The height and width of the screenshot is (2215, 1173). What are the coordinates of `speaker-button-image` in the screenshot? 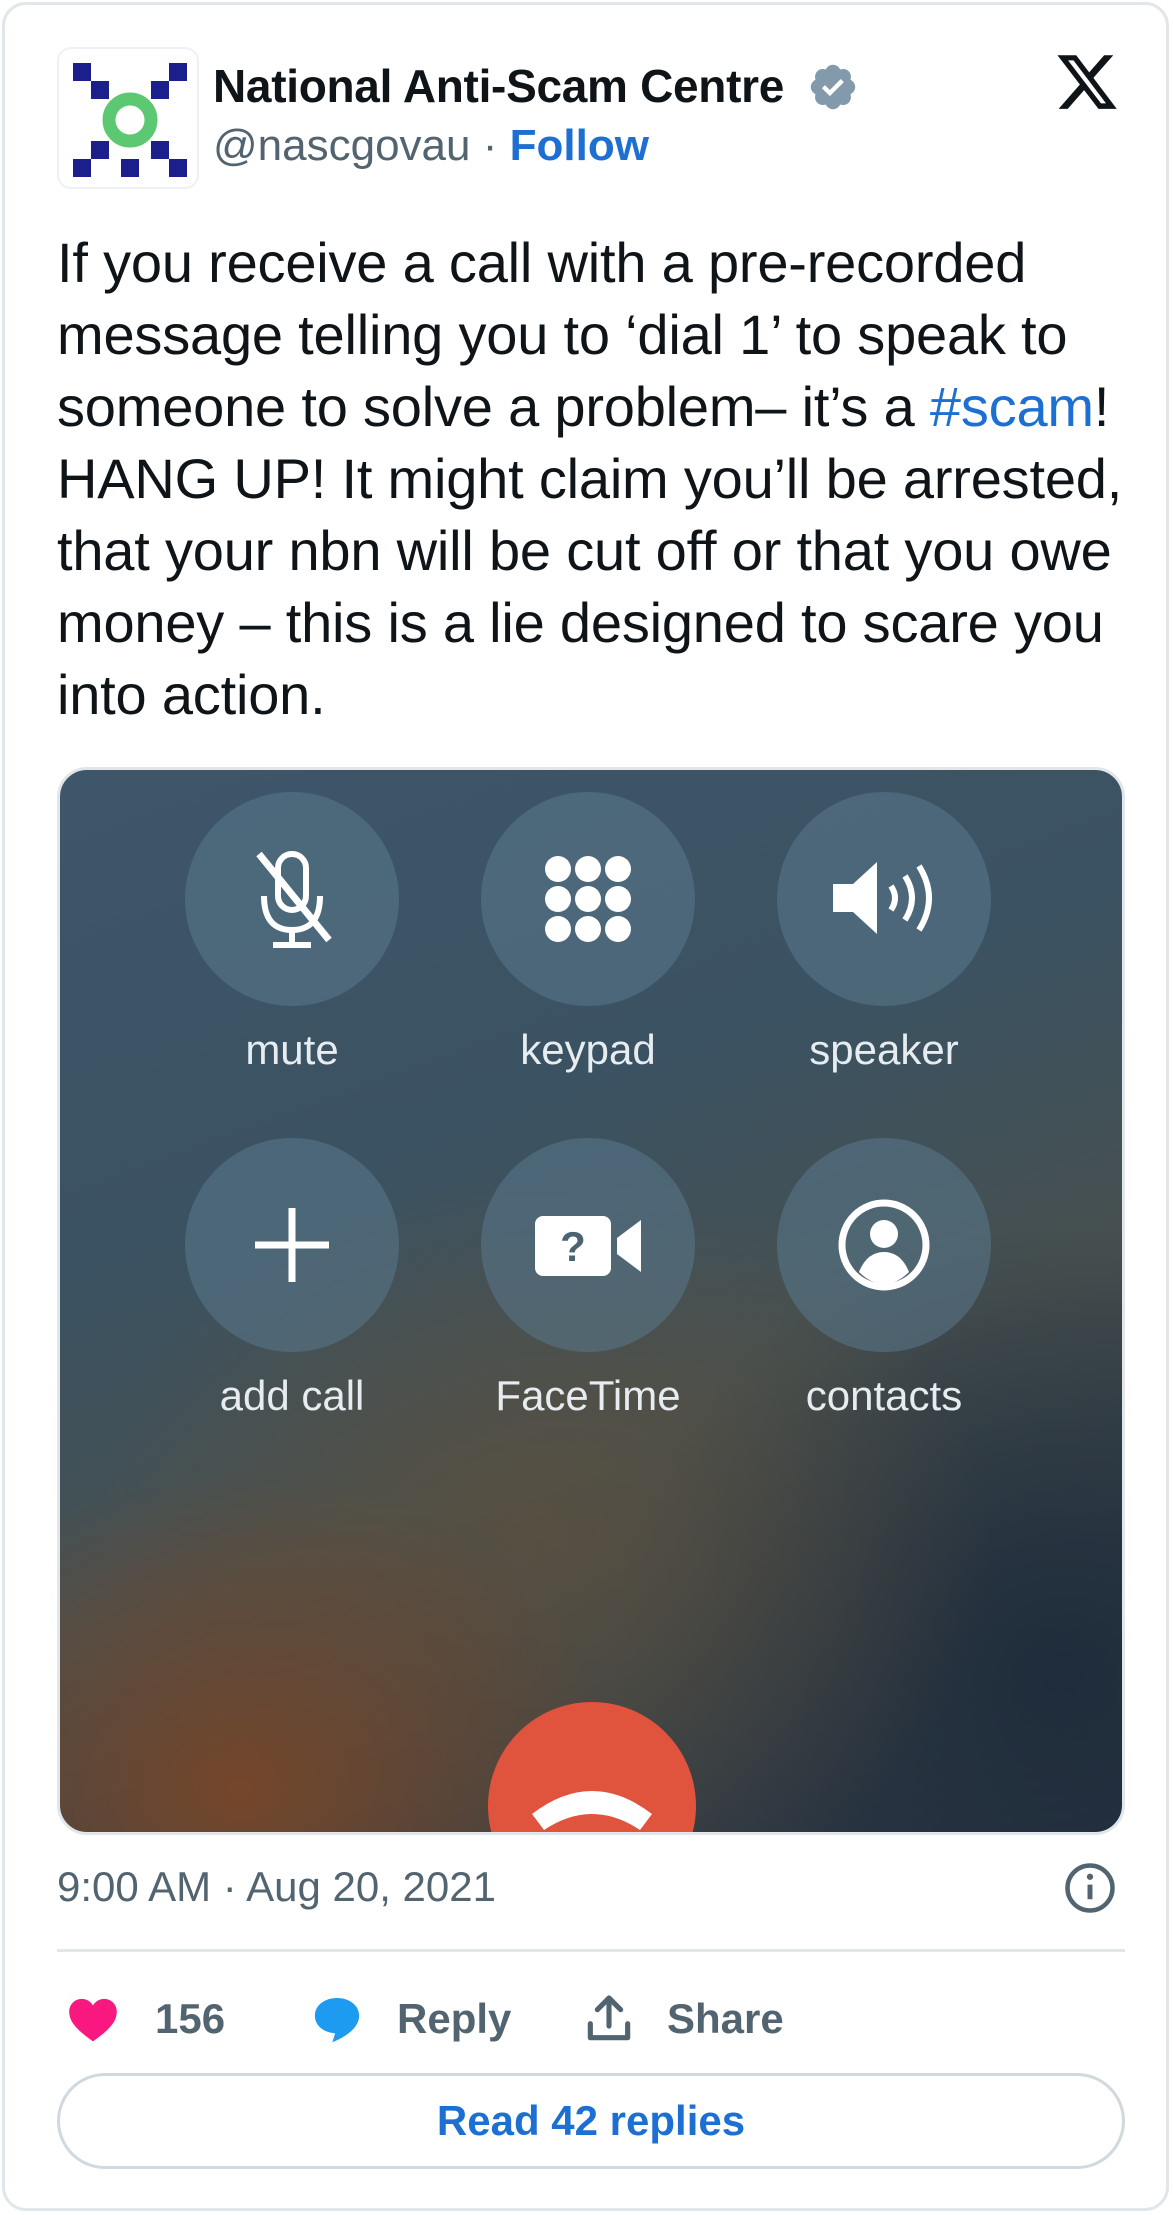 It's located at (884, 899).